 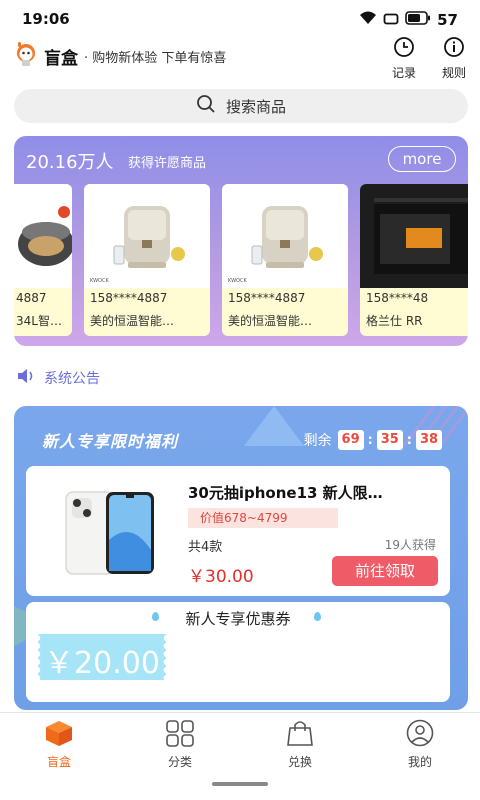 What do you see at coordinates (26, 378) in the screenshot?
I see `speaker-icon` at bounding box center [26, 378].